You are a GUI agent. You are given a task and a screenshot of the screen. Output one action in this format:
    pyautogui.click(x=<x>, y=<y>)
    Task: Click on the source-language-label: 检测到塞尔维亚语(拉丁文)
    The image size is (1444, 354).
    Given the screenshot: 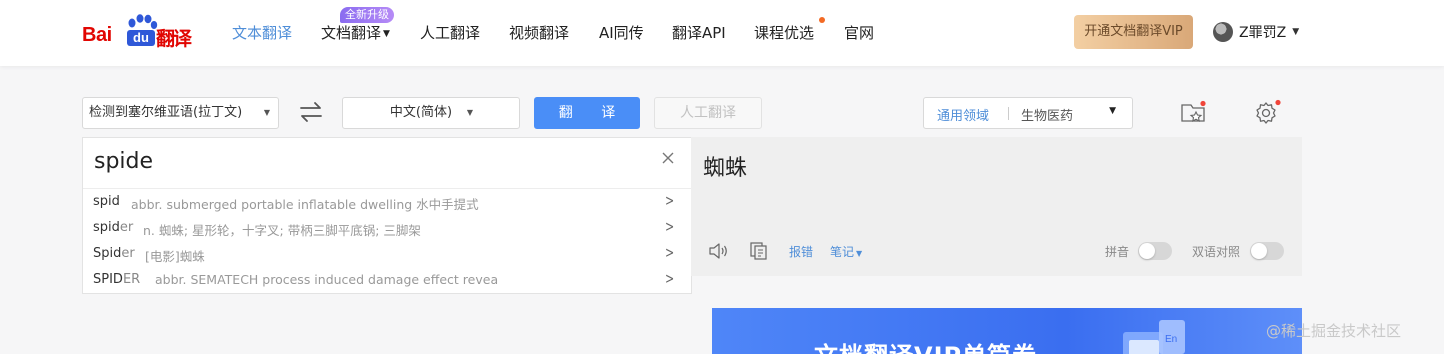 What is the action you would take?
    pyautogui.click(x=166, y=112)
    